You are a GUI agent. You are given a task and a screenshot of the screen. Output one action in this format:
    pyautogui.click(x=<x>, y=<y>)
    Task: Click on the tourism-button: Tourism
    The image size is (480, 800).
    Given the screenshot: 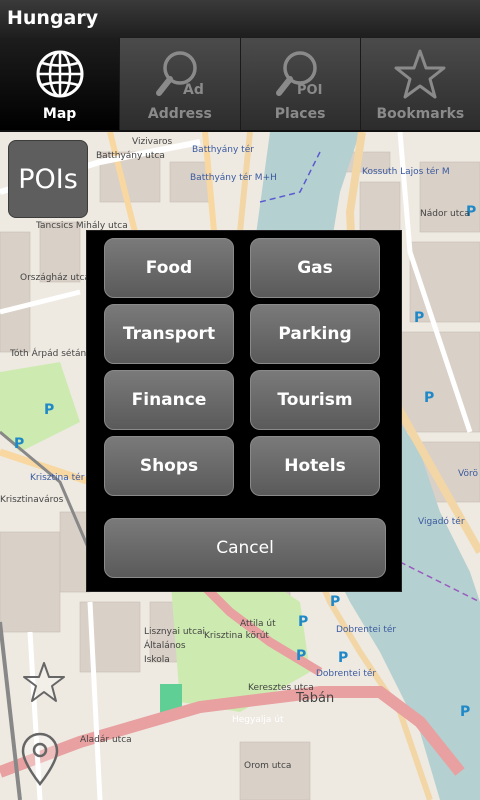 What is the action you would take?
    pyautogui.click(x=315, y=400)
    